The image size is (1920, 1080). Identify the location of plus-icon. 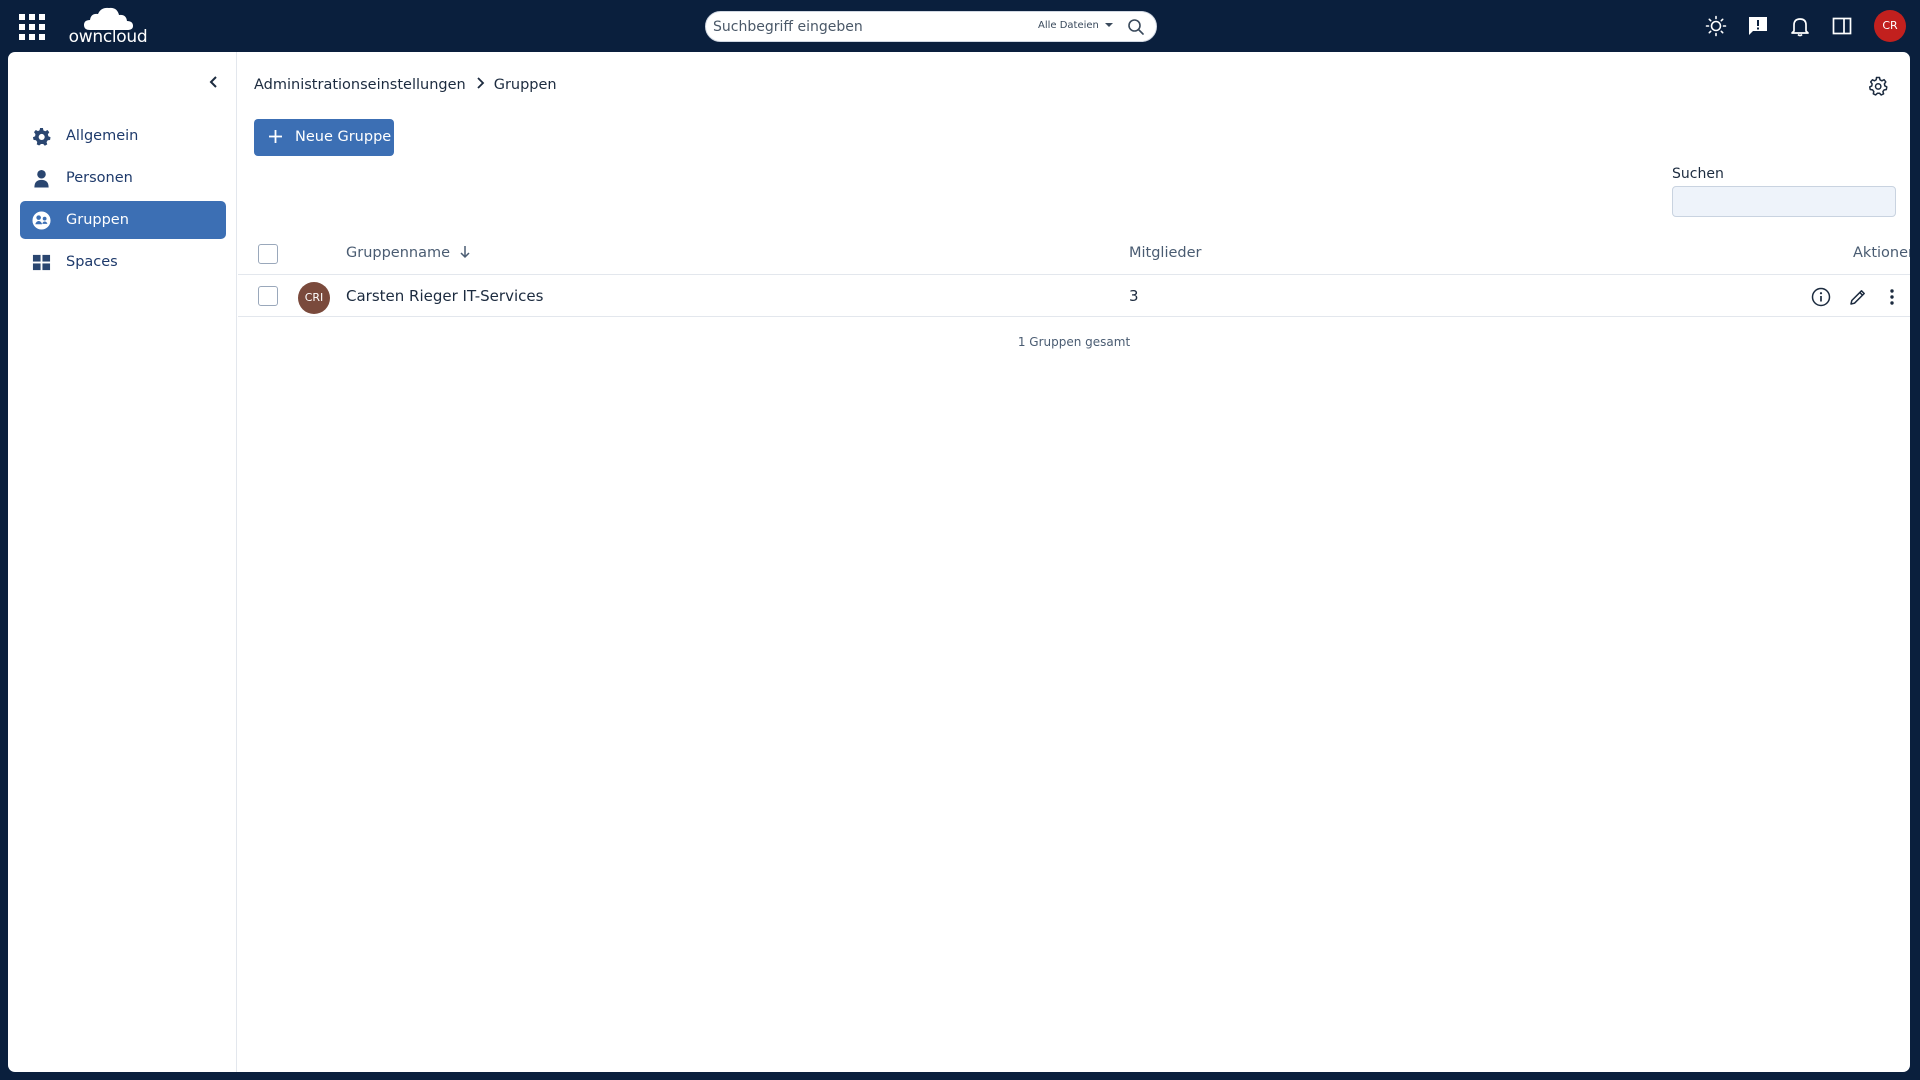
(275, 136).